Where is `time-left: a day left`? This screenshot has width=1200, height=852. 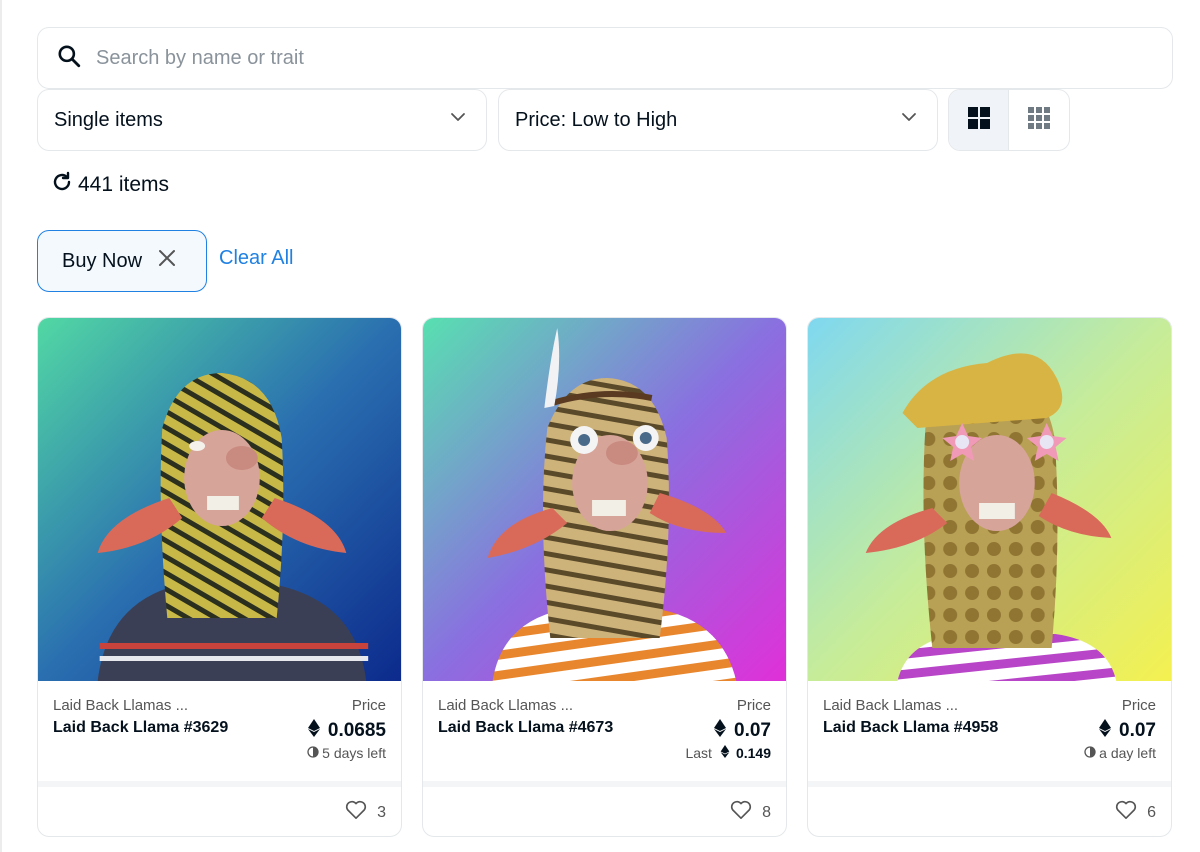
time-left: a day left is located at coordinates (1120, 753).